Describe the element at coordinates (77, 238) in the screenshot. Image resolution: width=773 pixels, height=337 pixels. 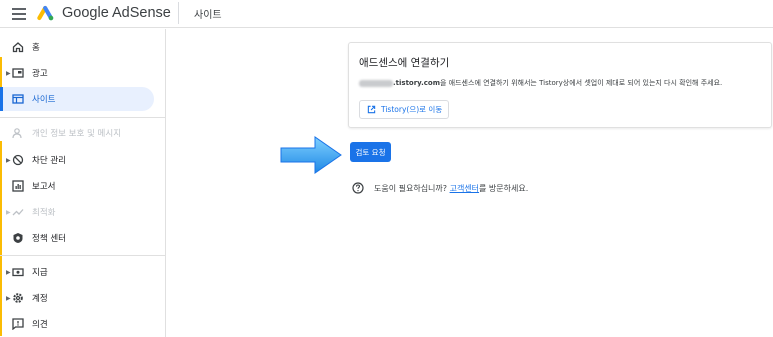
I see `sidebar-item-policy: 정책 센터` at that location.